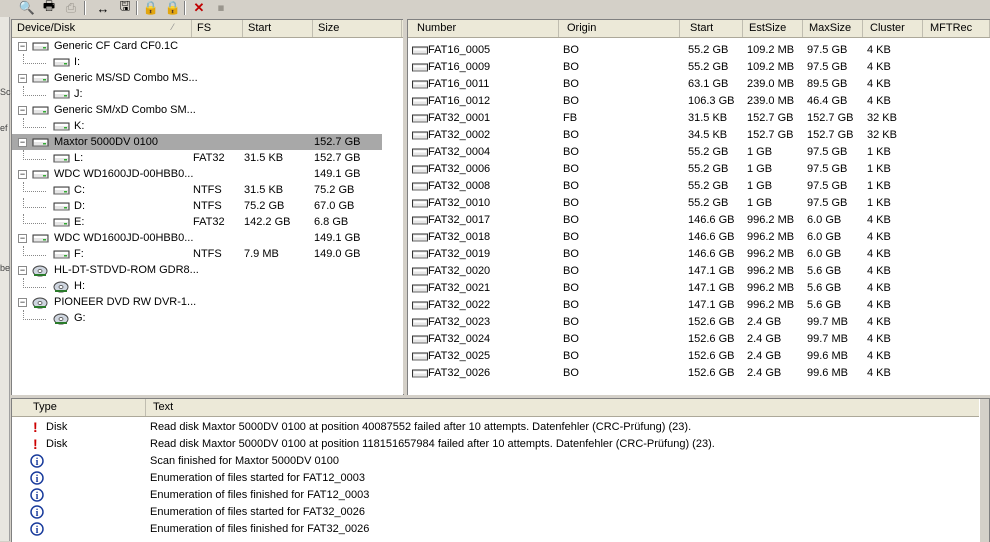 The image size is (990, 542). Describe the element at coordinates (197, 94) in the screenshot. I see `volume-row: J:` at that location.